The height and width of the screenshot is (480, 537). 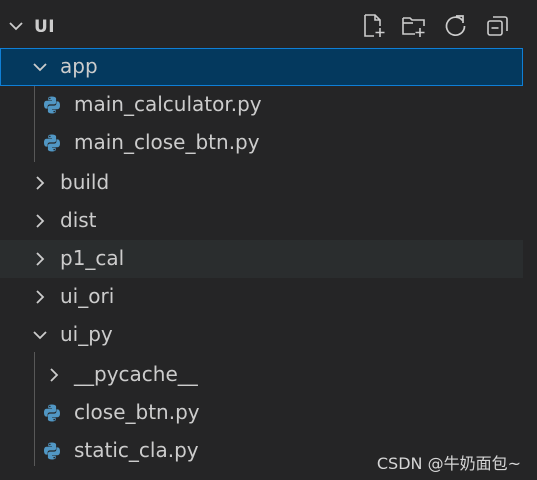 I want to click on explorer-header: UI, so click(x=268, y=27).